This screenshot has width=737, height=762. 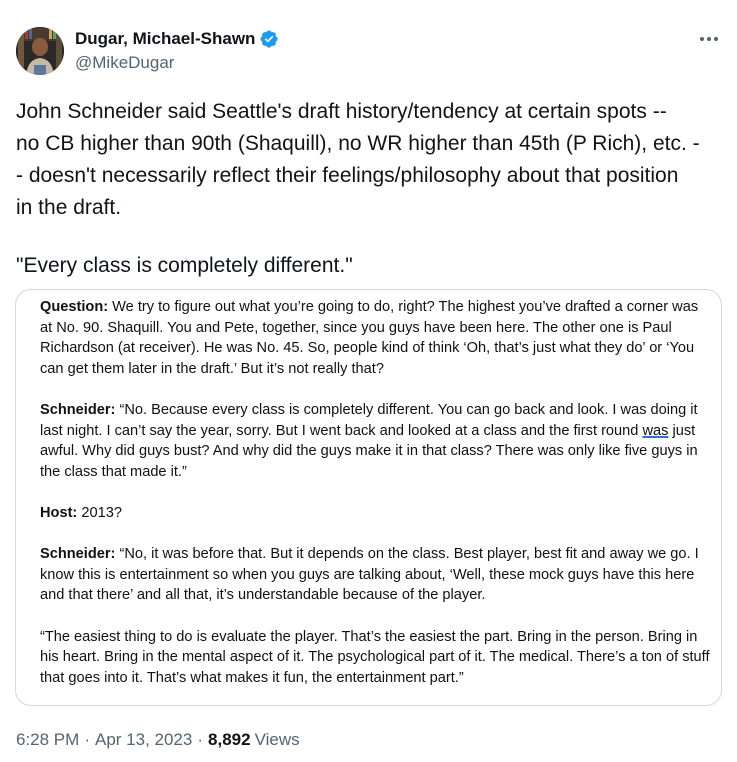 What do you see at coordinates (709, 39) in the screenshot?
I see `more-icon` at bounding box center [709, 39].